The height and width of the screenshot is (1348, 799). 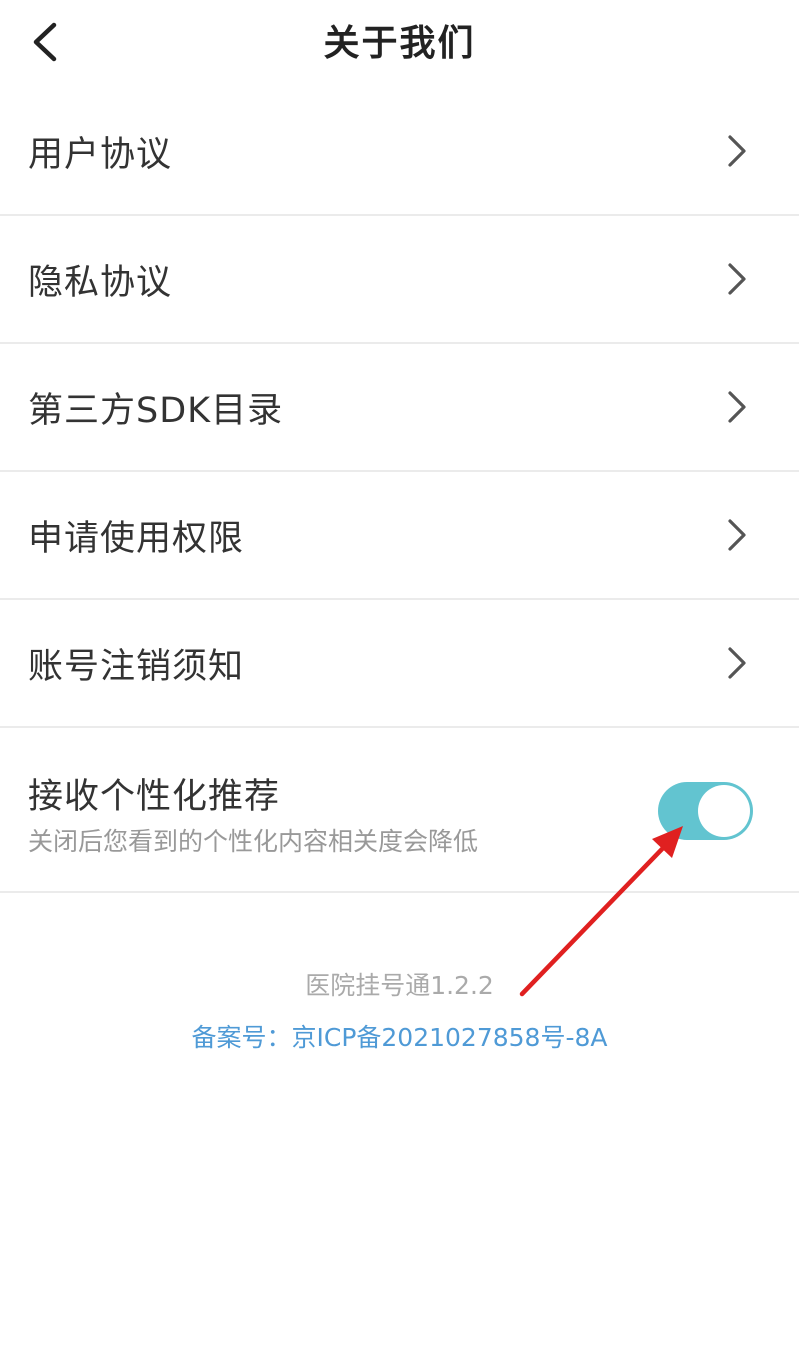 I want to click on menu-item-permissions: 申请使用权限, so click(x=399, y=536).